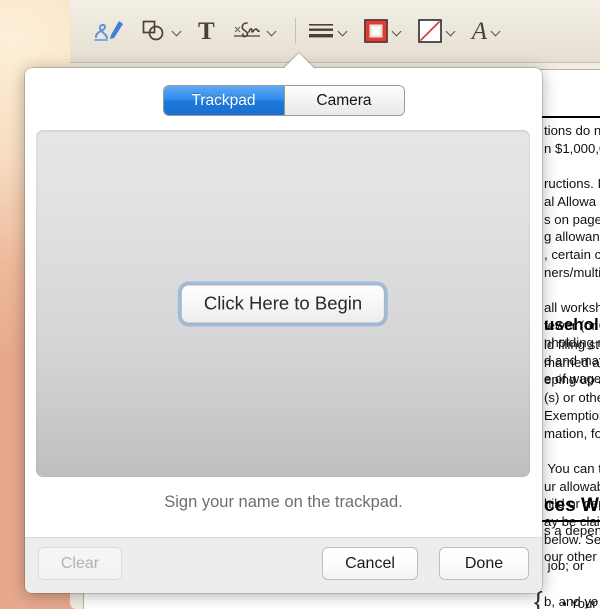 The image size is (600, 609). What do you see at coordinates (295, 31) in the screenshot?
I see `toolbar-separator` at bounding box center [295, 31].